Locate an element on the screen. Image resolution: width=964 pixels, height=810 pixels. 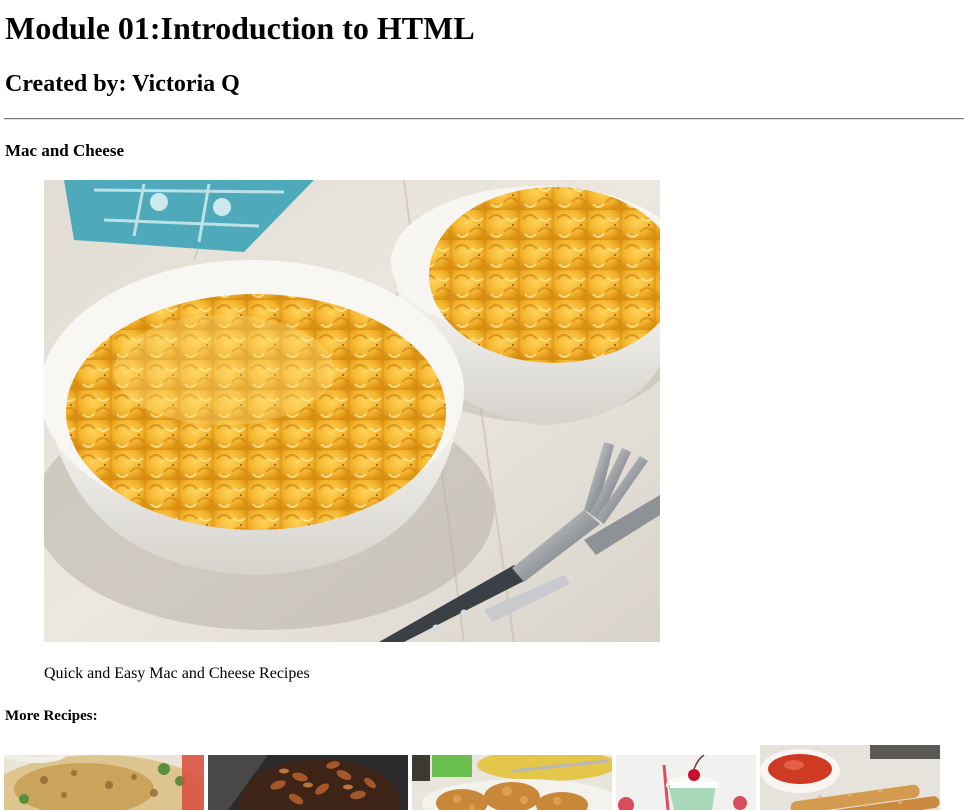
recipe-thumbnail-mint-milkshake is located at coordinates (686, 782).